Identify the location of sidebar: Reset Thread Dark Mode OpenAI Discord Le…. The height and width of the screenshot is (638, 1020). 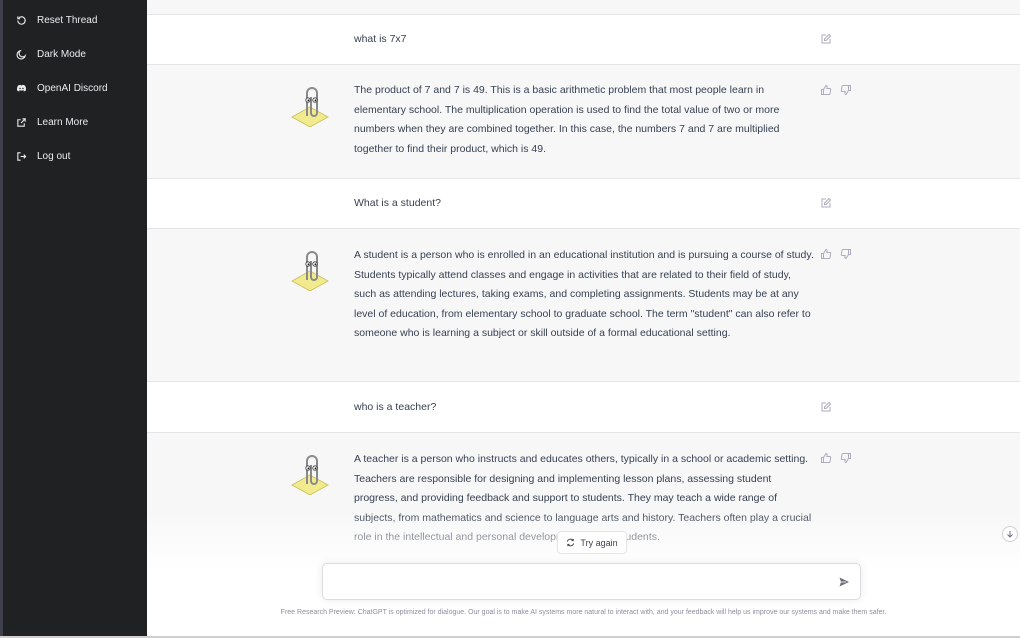
(73, 318).